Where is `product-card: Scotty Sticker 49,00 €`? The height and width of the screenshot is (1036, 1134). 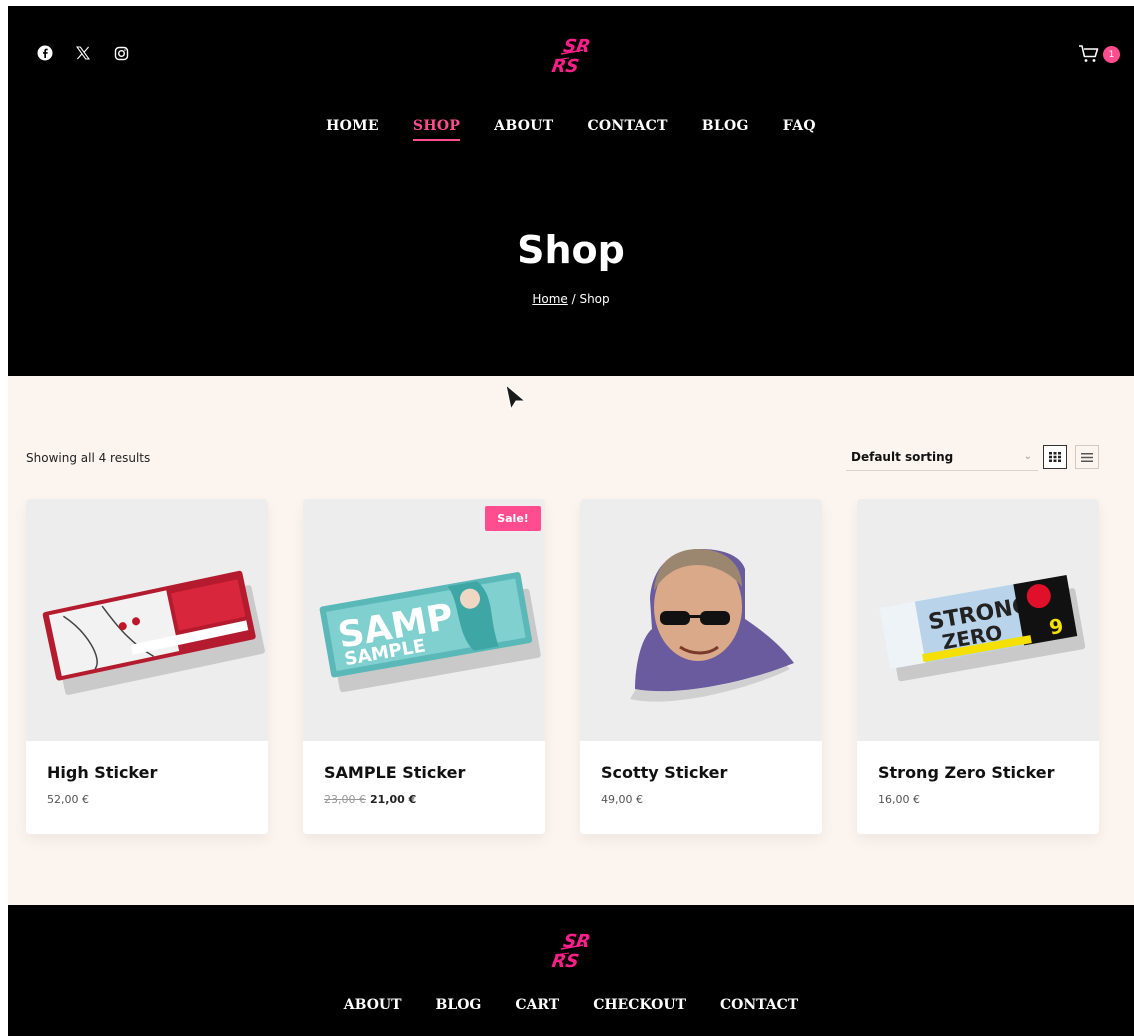
product-card: Scotty Sticker 49,00 € is located at coordinates (701, 666).